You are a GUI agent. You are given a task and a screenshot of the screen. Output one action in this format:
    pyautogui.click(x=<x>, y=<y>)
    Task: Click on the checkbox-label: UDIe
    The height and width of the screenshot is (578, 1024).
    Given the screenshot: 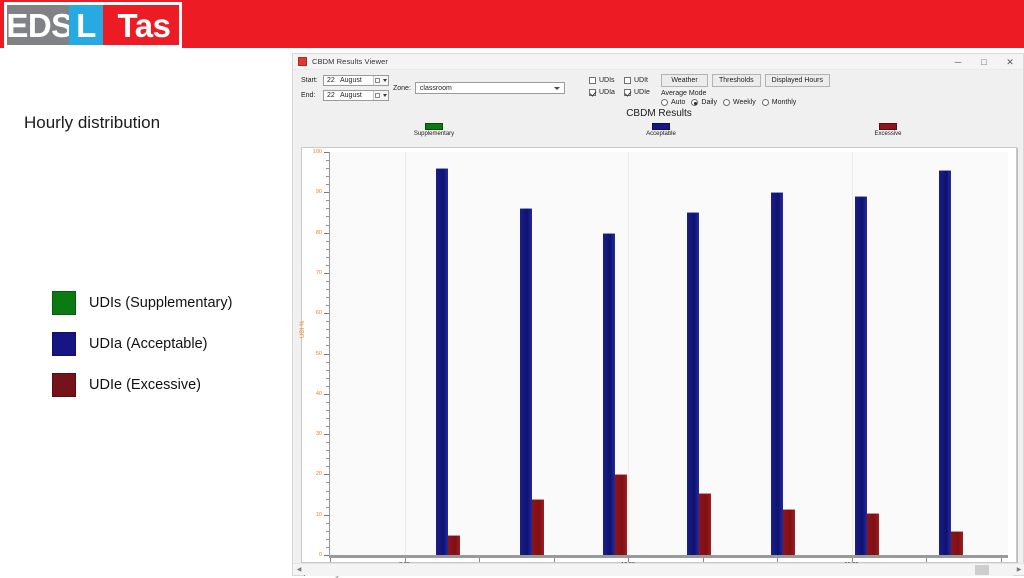 What is the action you would take?
    pyautogui.click(x=642, y=92)
    